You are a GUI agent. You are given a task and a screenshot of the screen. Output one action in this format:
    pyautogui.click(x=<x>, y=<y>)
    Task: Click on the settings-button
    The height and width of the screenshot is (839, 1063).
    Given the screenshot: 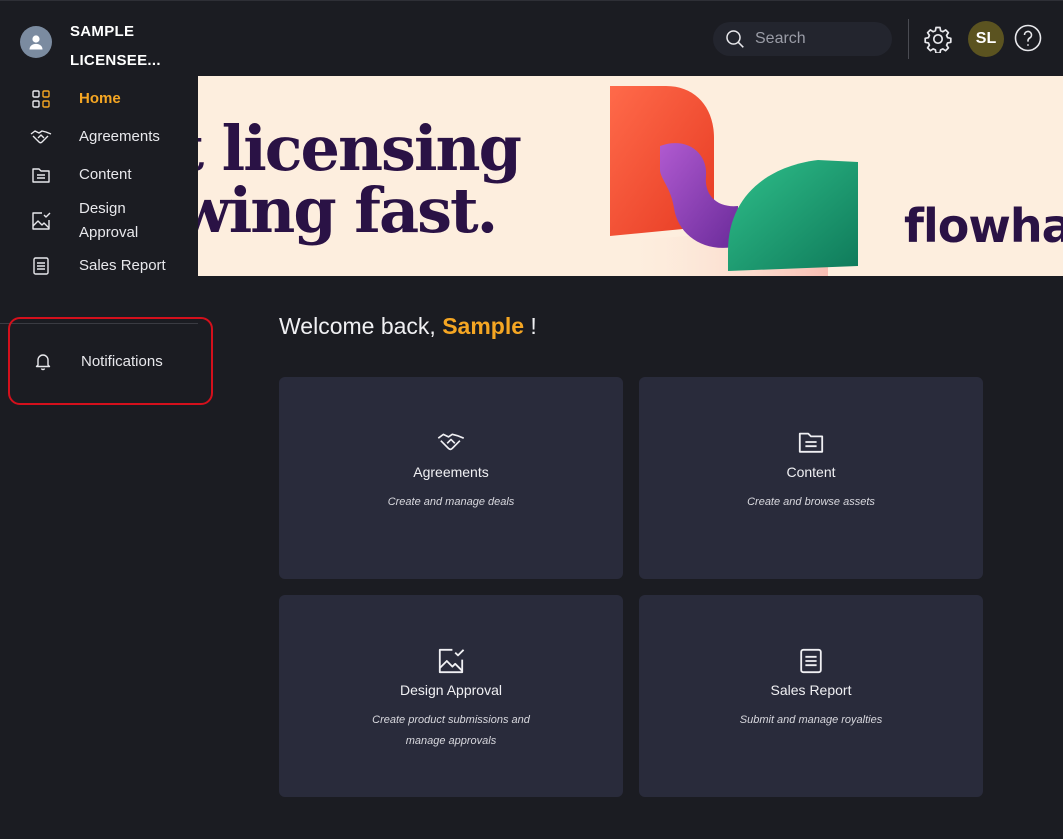 What is the action you would take?
    pyautogui.click(x=938, y=39)
    